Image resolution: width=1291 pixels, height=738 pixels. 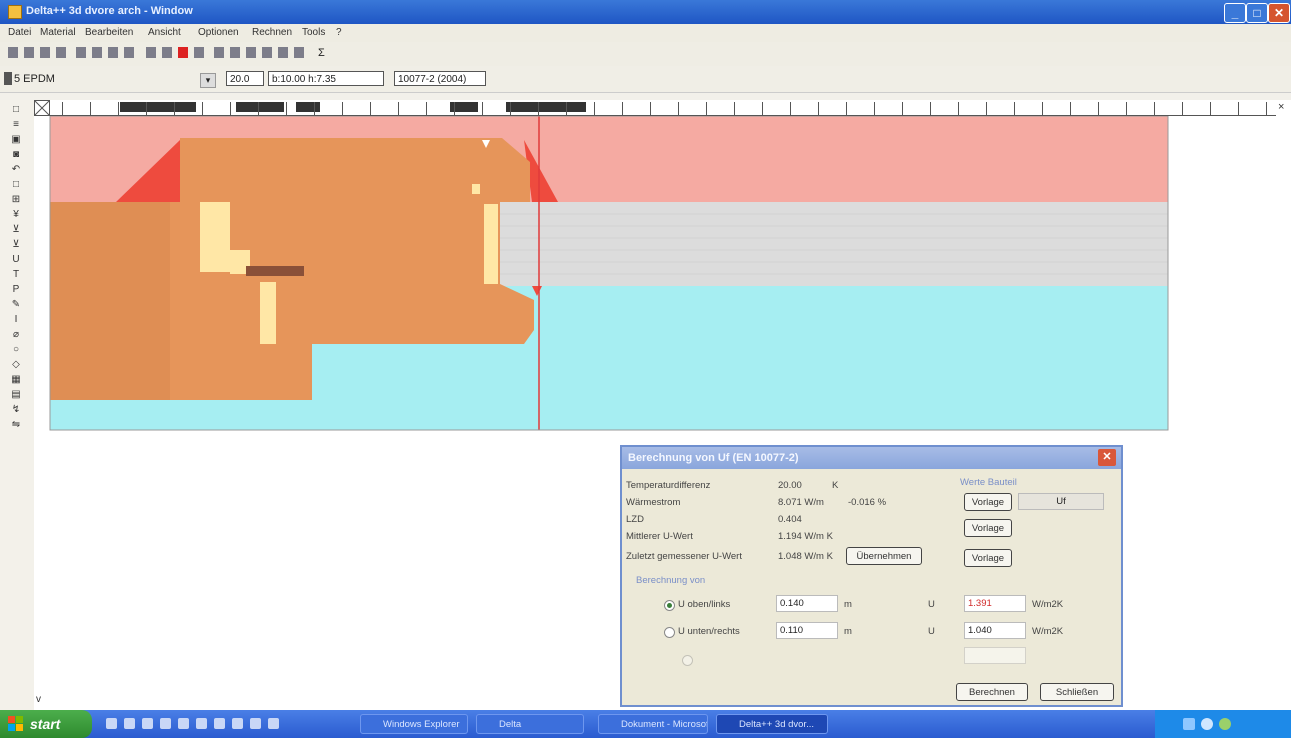 I want to click on fill-icon, so click(x=235, y=52).